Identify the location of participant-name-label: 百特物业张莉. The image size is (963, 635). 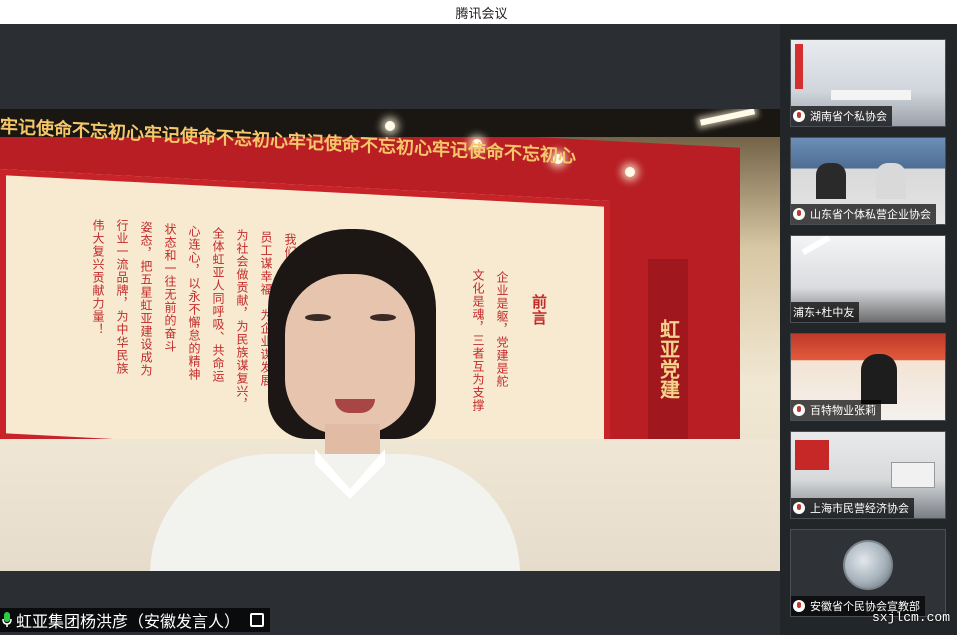
(836, 410).